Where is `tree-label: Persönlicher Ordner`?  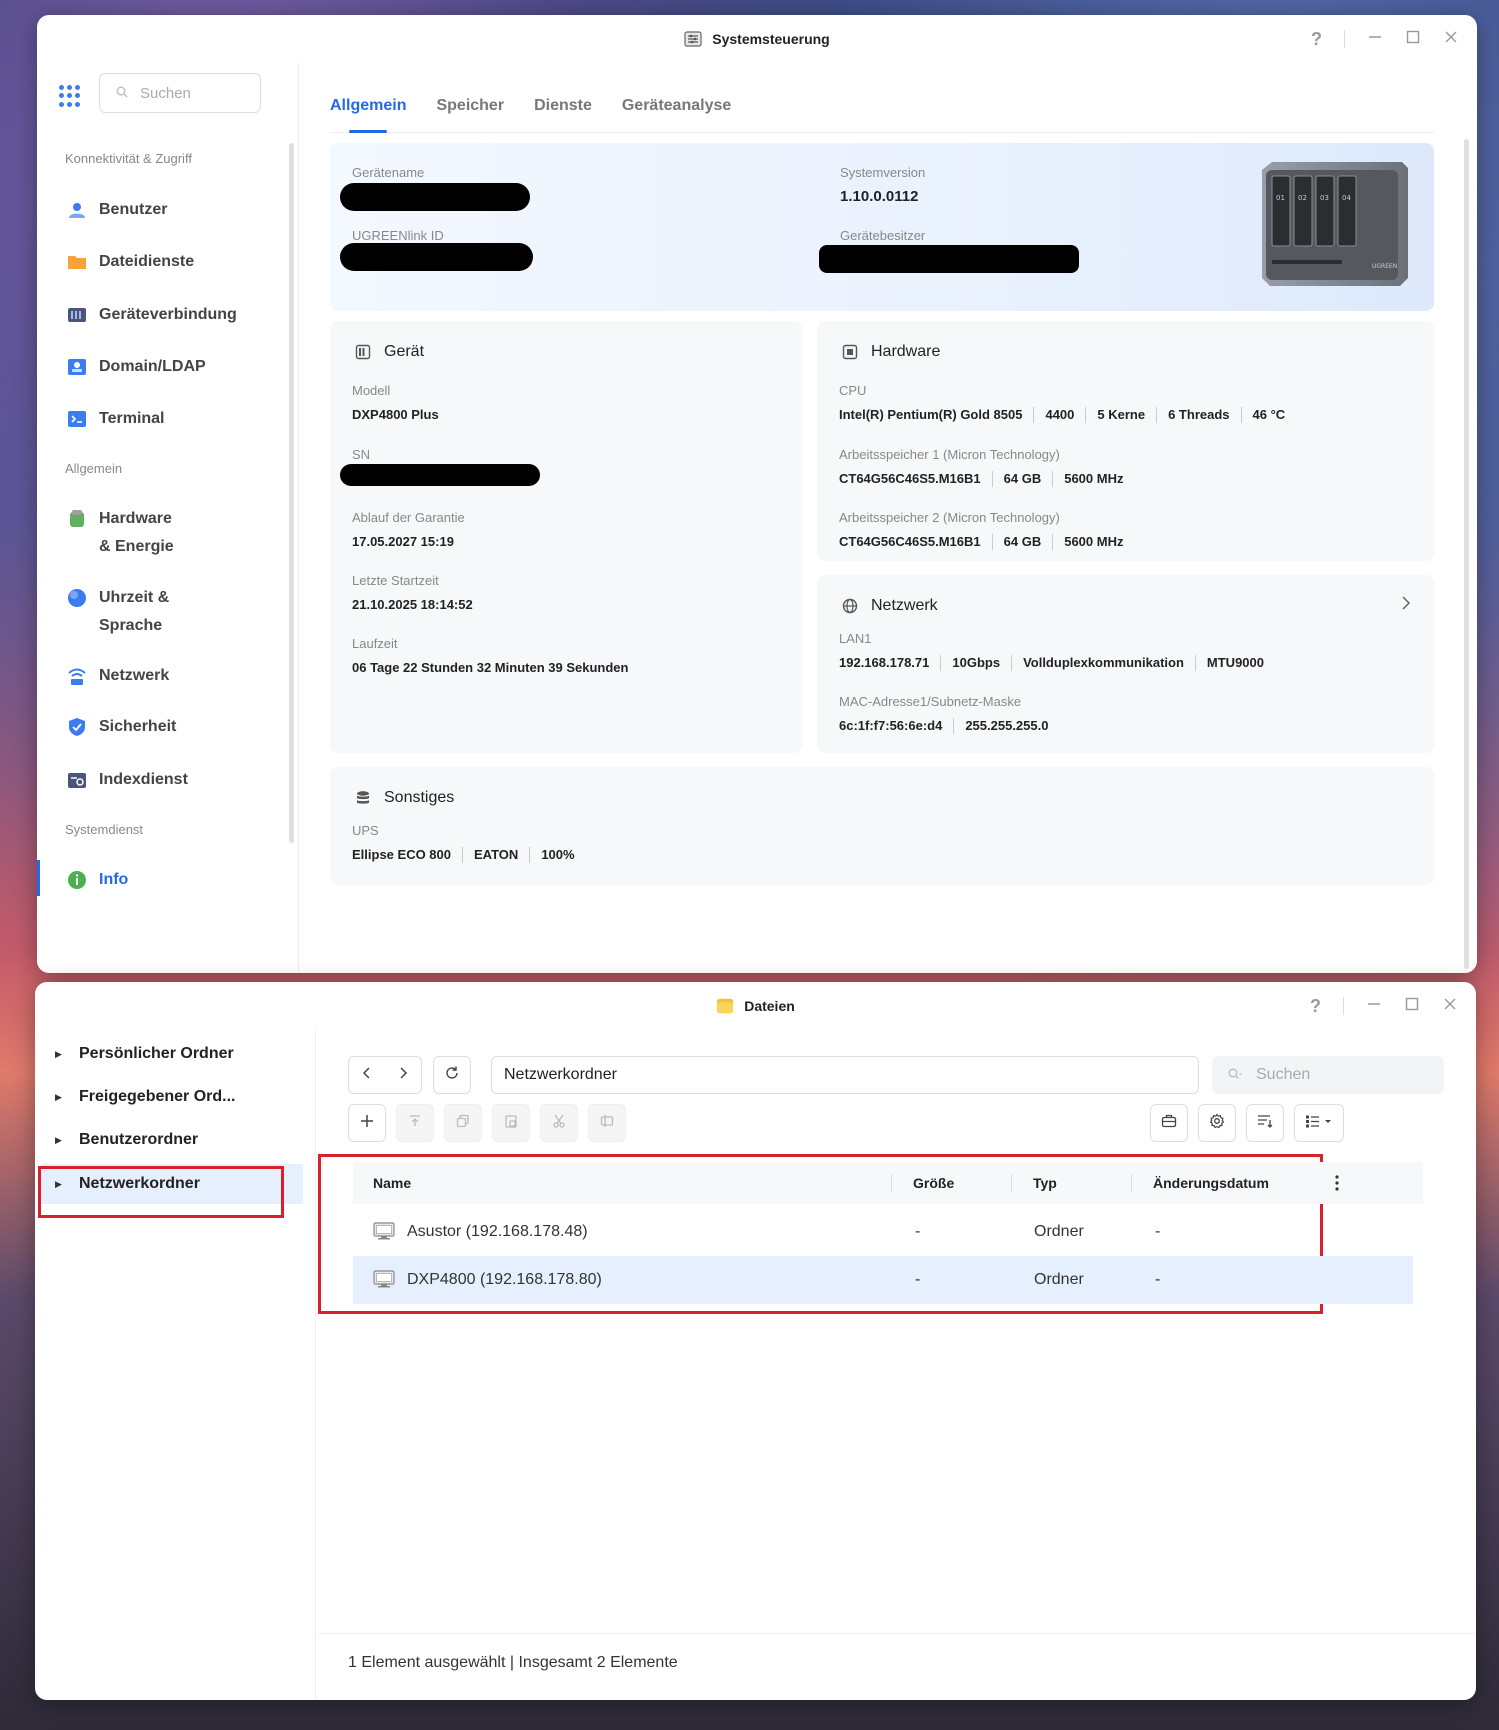 tree-label: Persönlicher Ordner is located at coordinates (156, 1053).